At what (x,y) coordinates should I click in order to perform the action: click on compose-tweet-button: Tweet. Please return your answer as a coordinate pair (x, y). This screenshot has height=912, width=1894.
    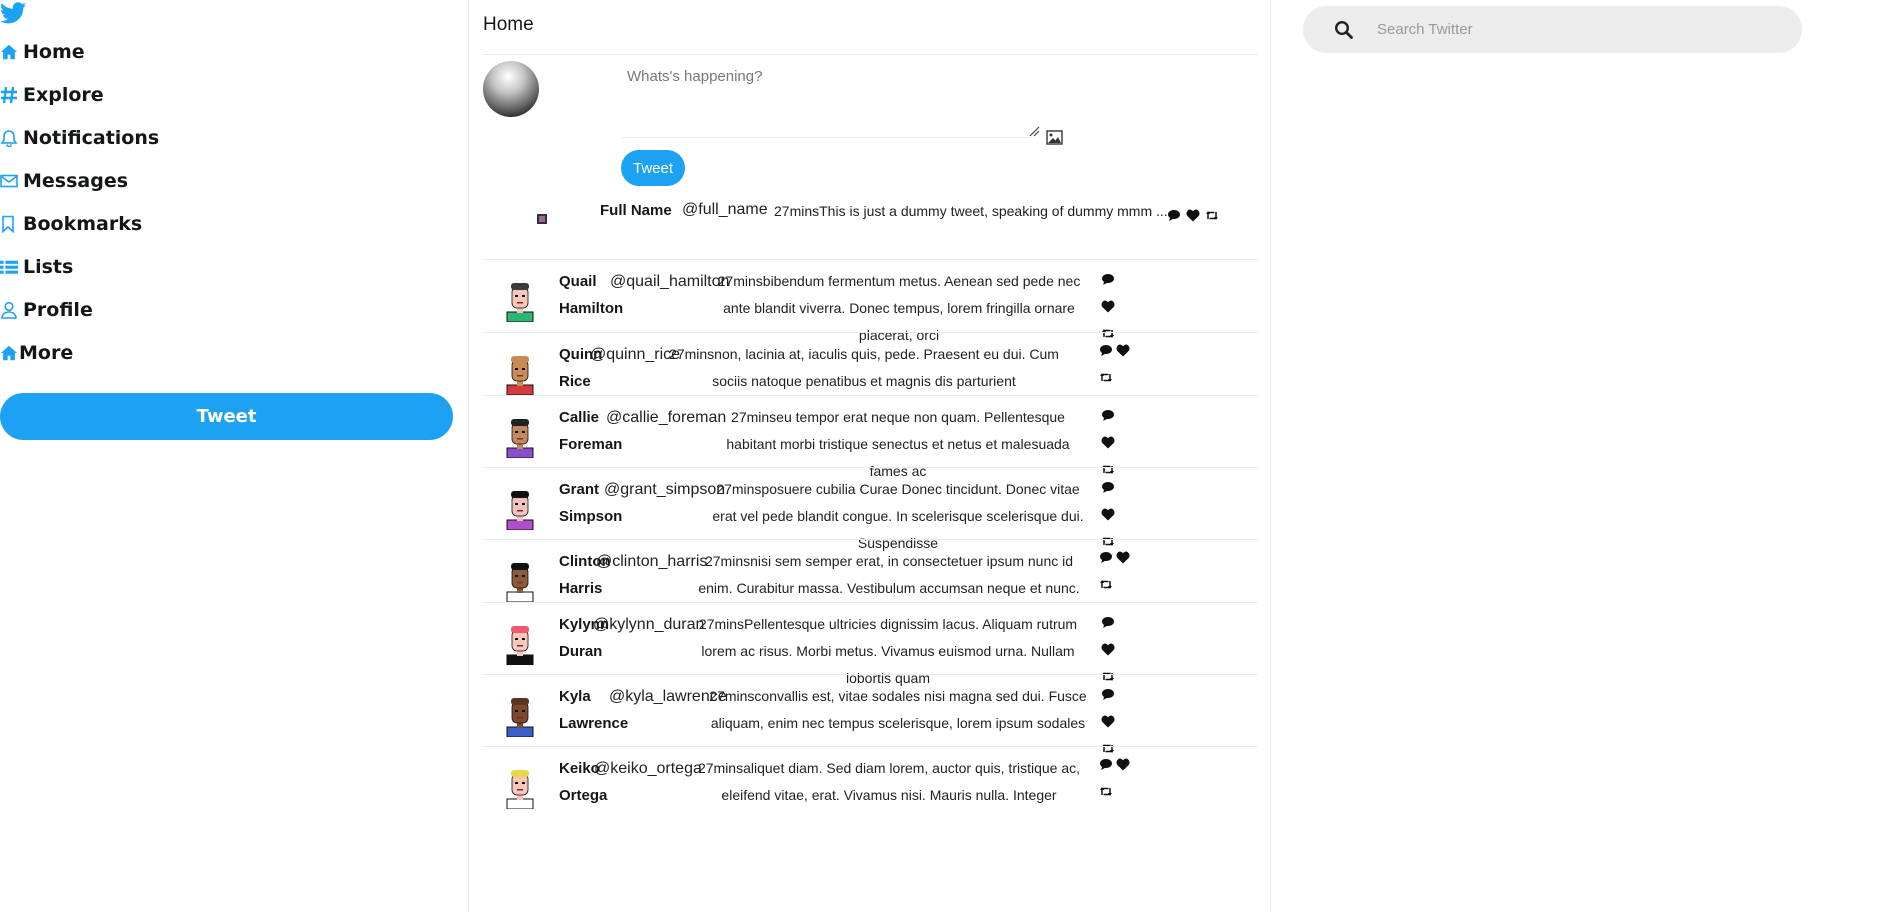
    Looking at the image, I should click on (653, 168).